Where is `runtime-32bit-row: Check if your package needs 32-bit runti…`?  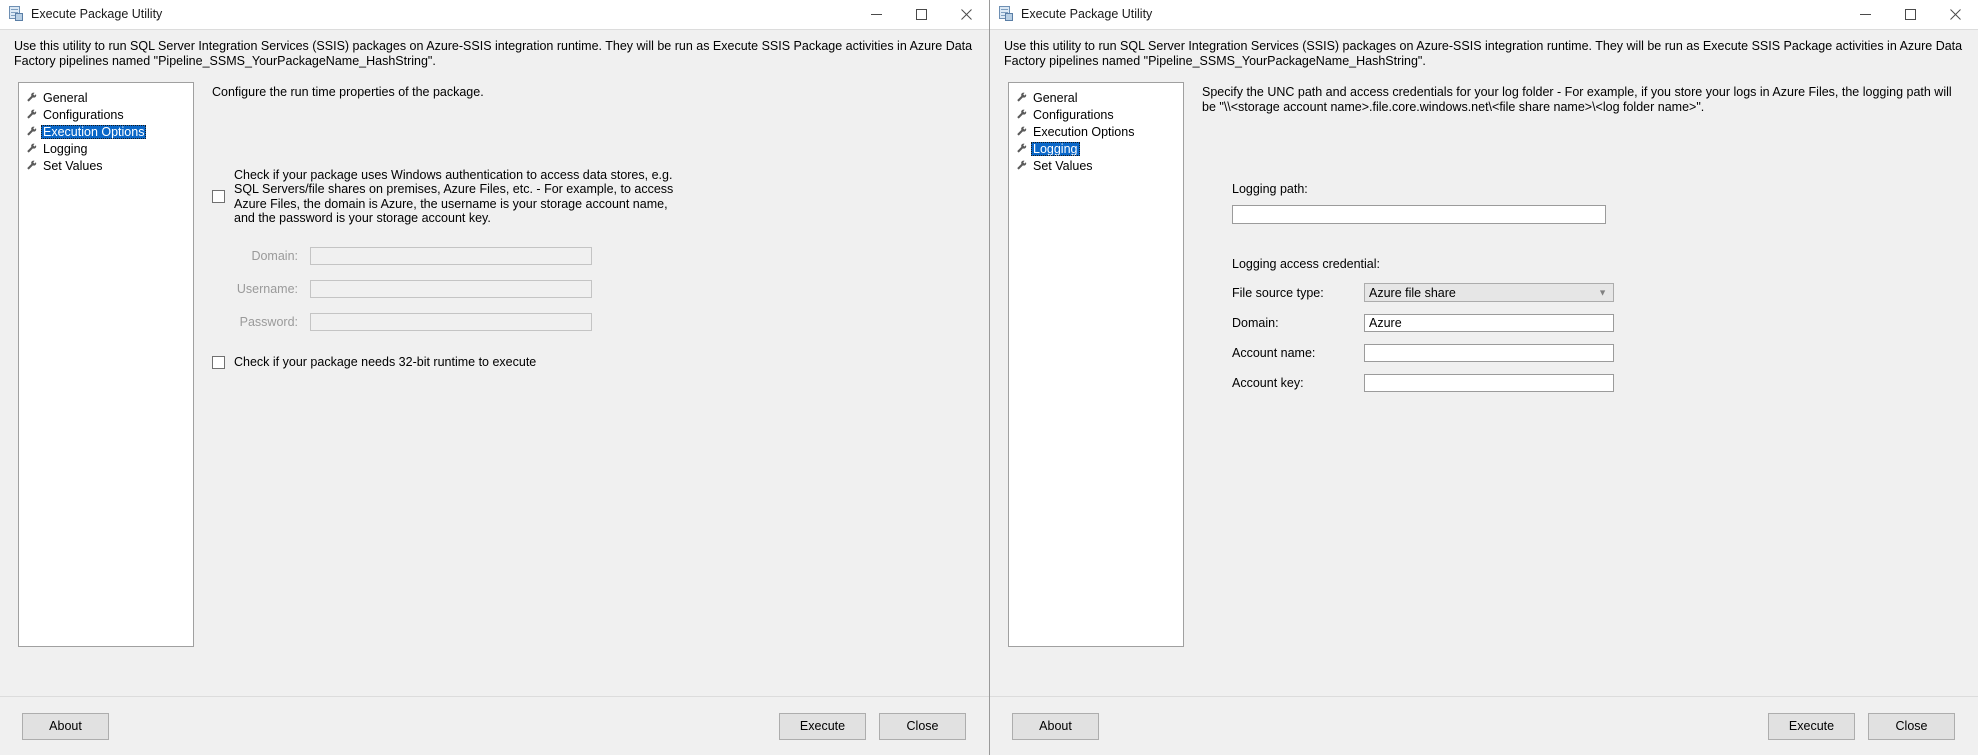
runtime-32bit-row: Check if your package needs 32-bit runti… is located at coordinates (592, 362).